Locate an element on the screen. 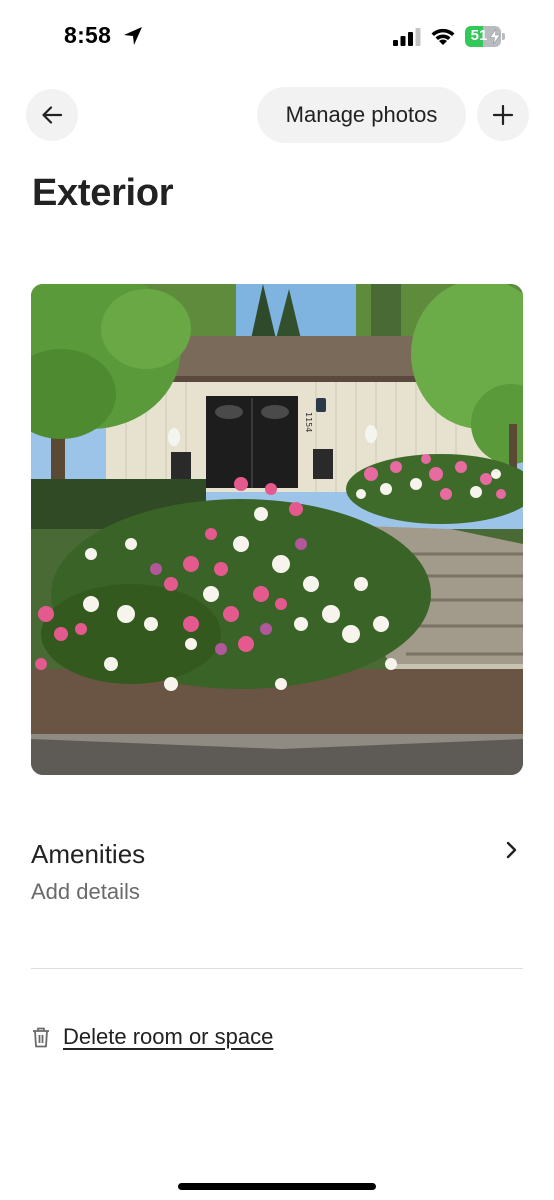  house-number: 1154 is located at coordinates (308, 422).